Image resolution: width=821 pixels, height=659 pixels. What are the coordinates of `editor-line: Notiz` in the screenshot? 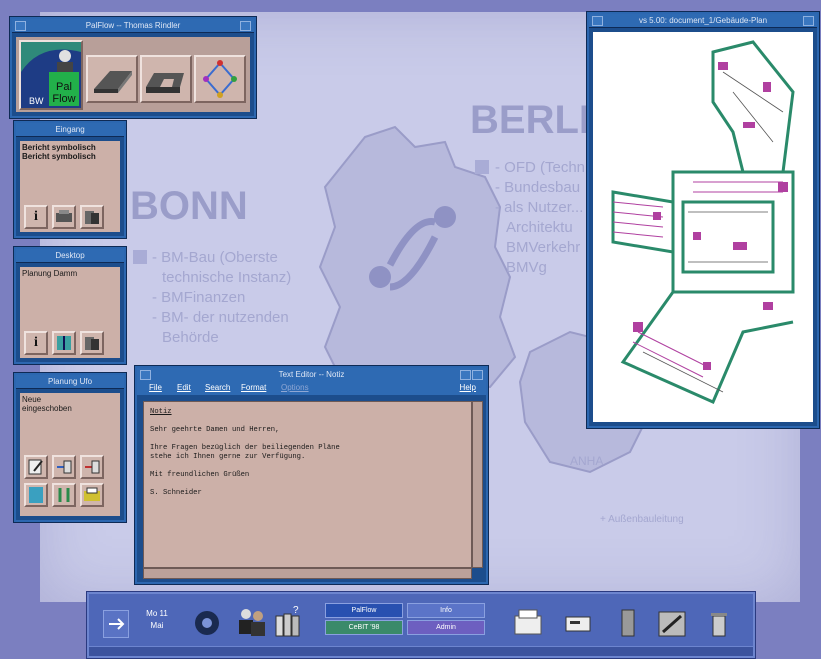 It's located at (161, 412).